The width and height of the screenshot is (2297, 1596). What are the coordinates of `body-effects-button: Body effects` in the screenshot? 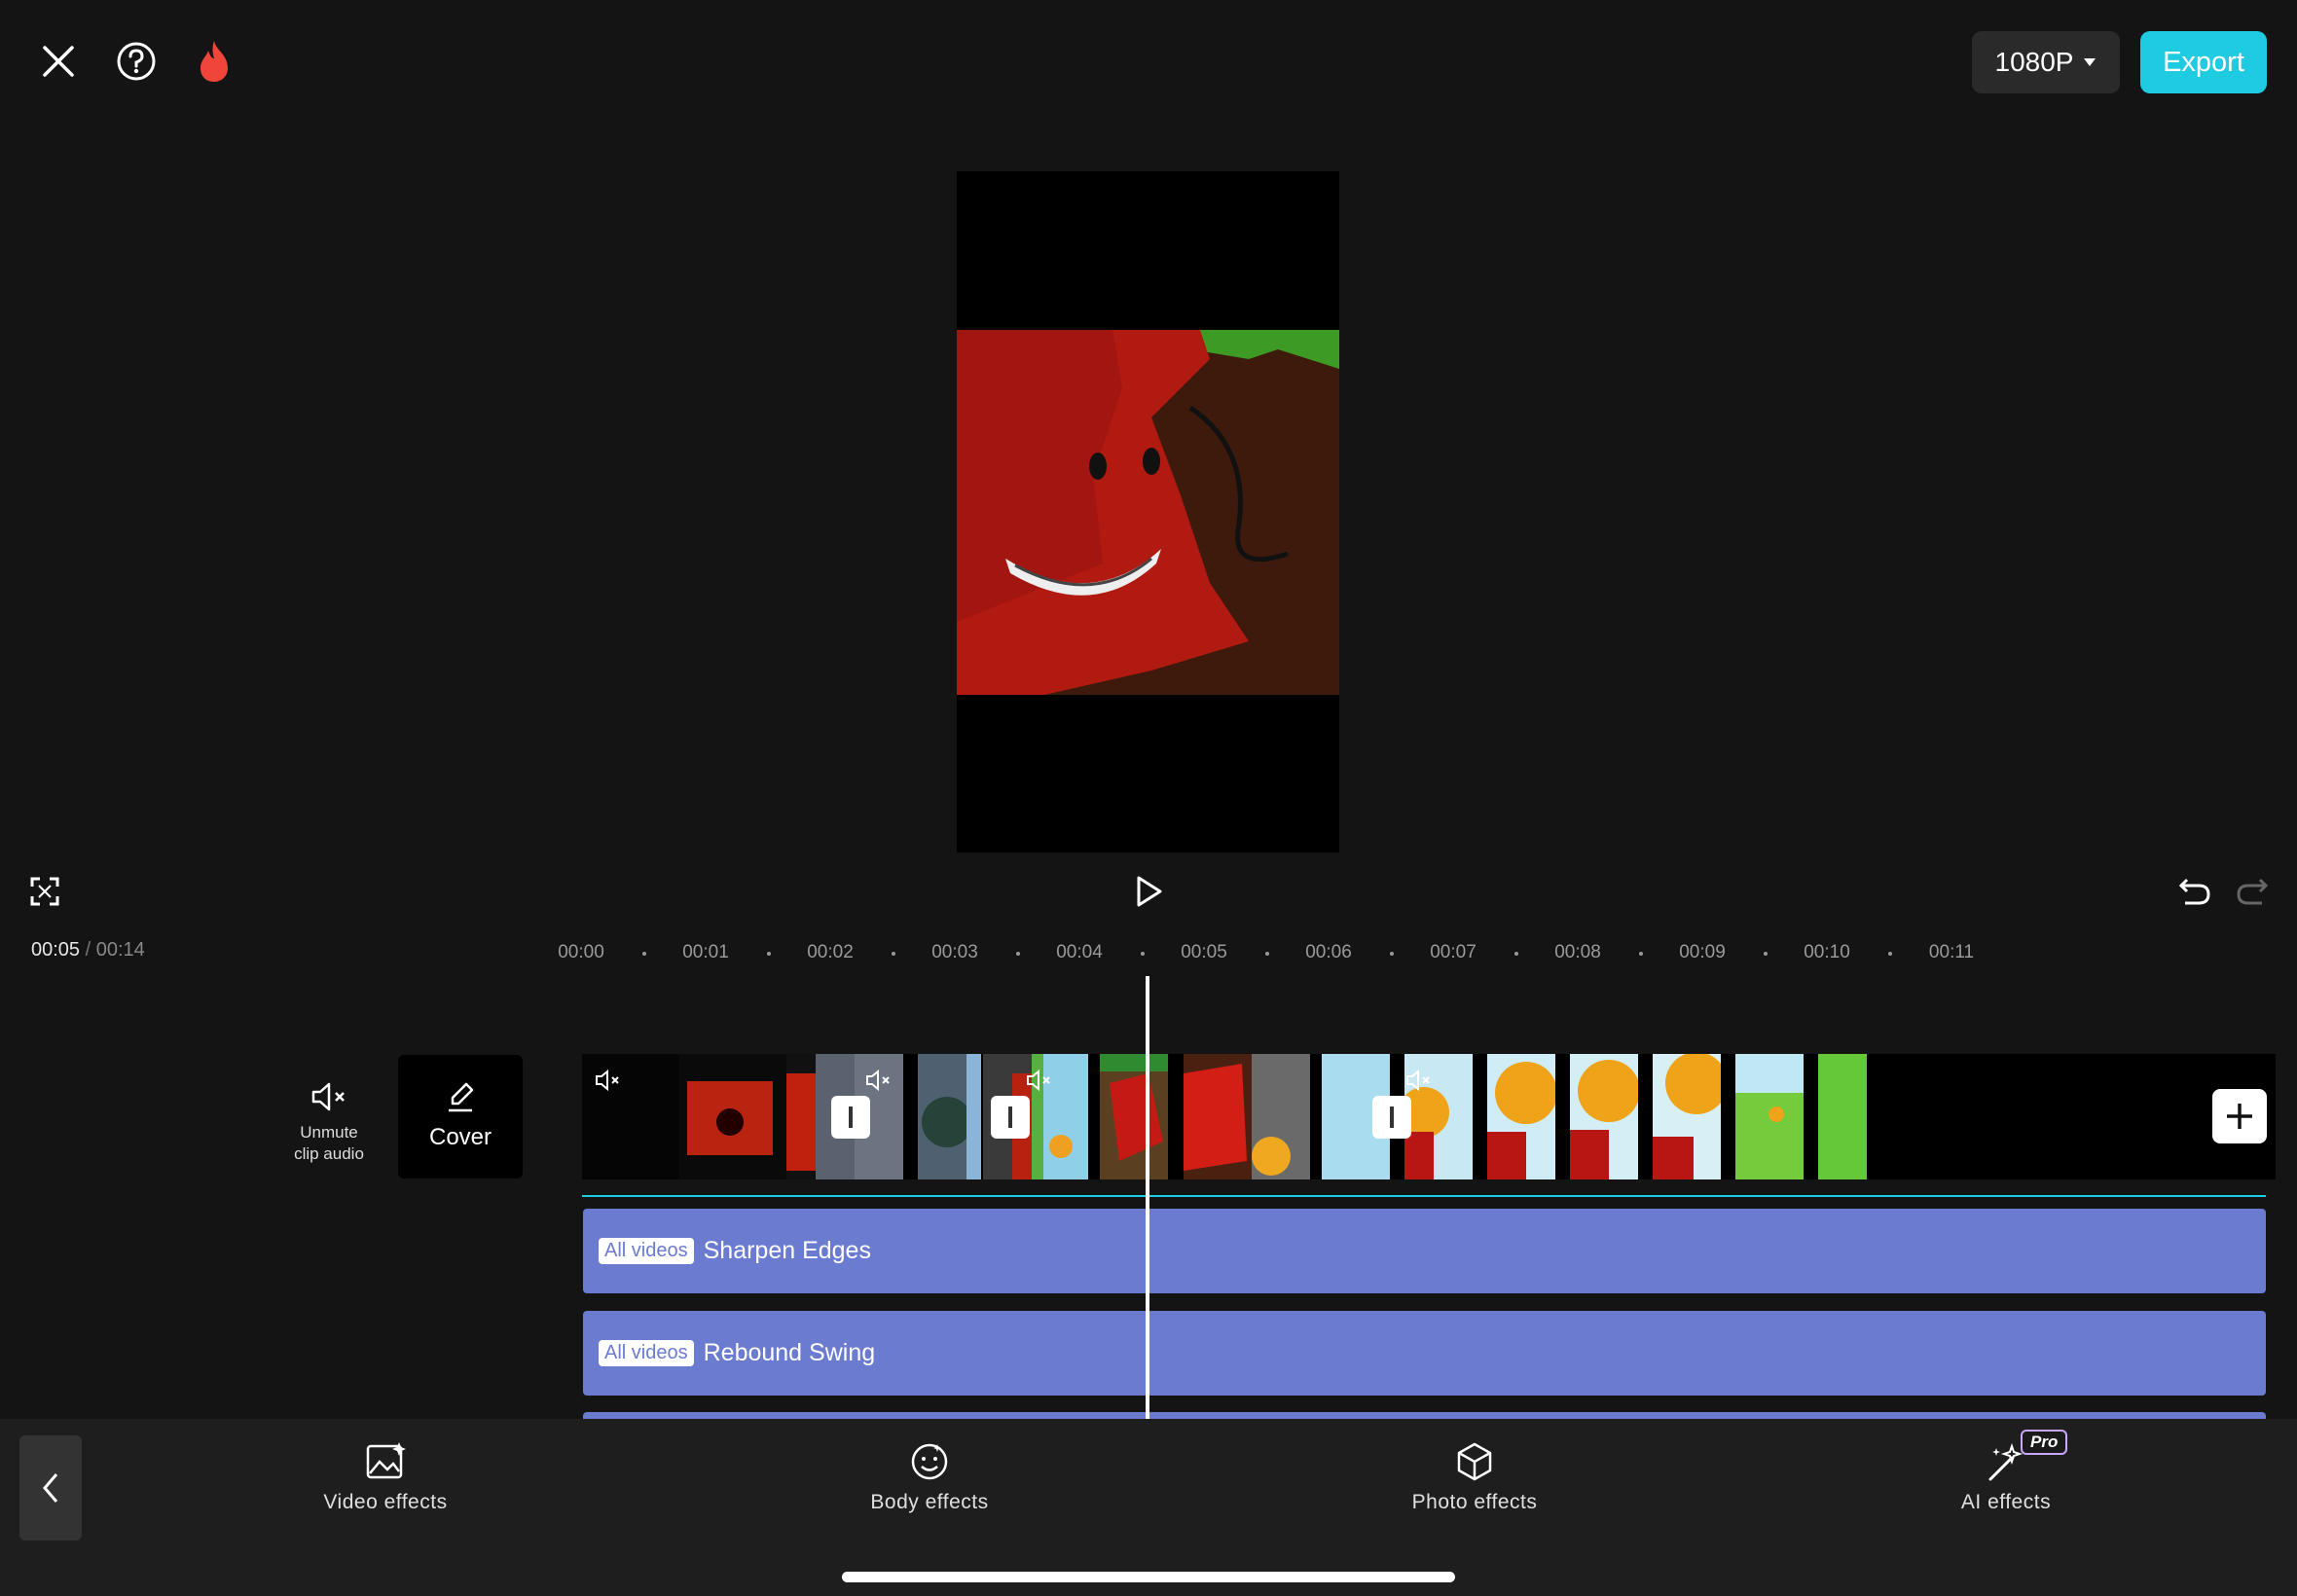 It's located at (929, 1477).